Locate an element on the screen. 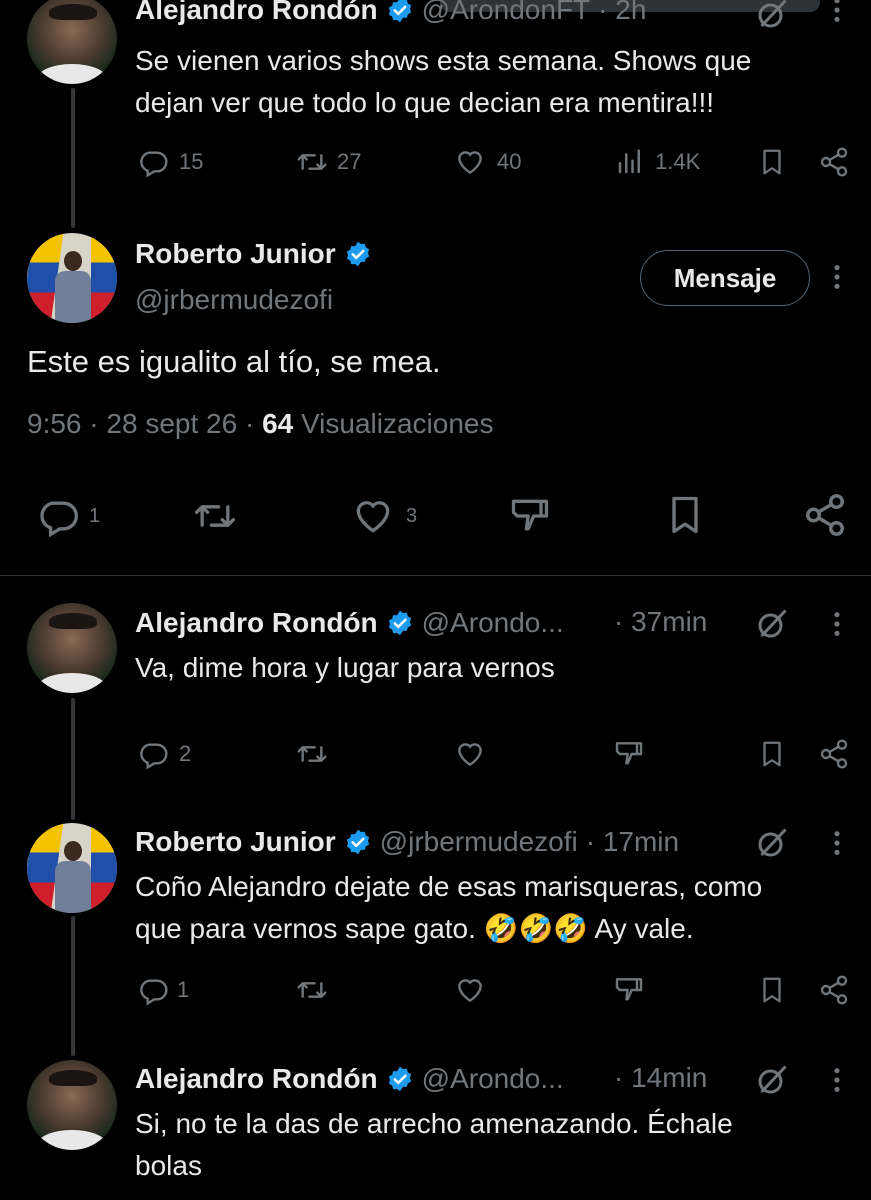 The height and width of the screenshot is (1200, 871). reply-count: 1 is located at coordinates (95, 515).